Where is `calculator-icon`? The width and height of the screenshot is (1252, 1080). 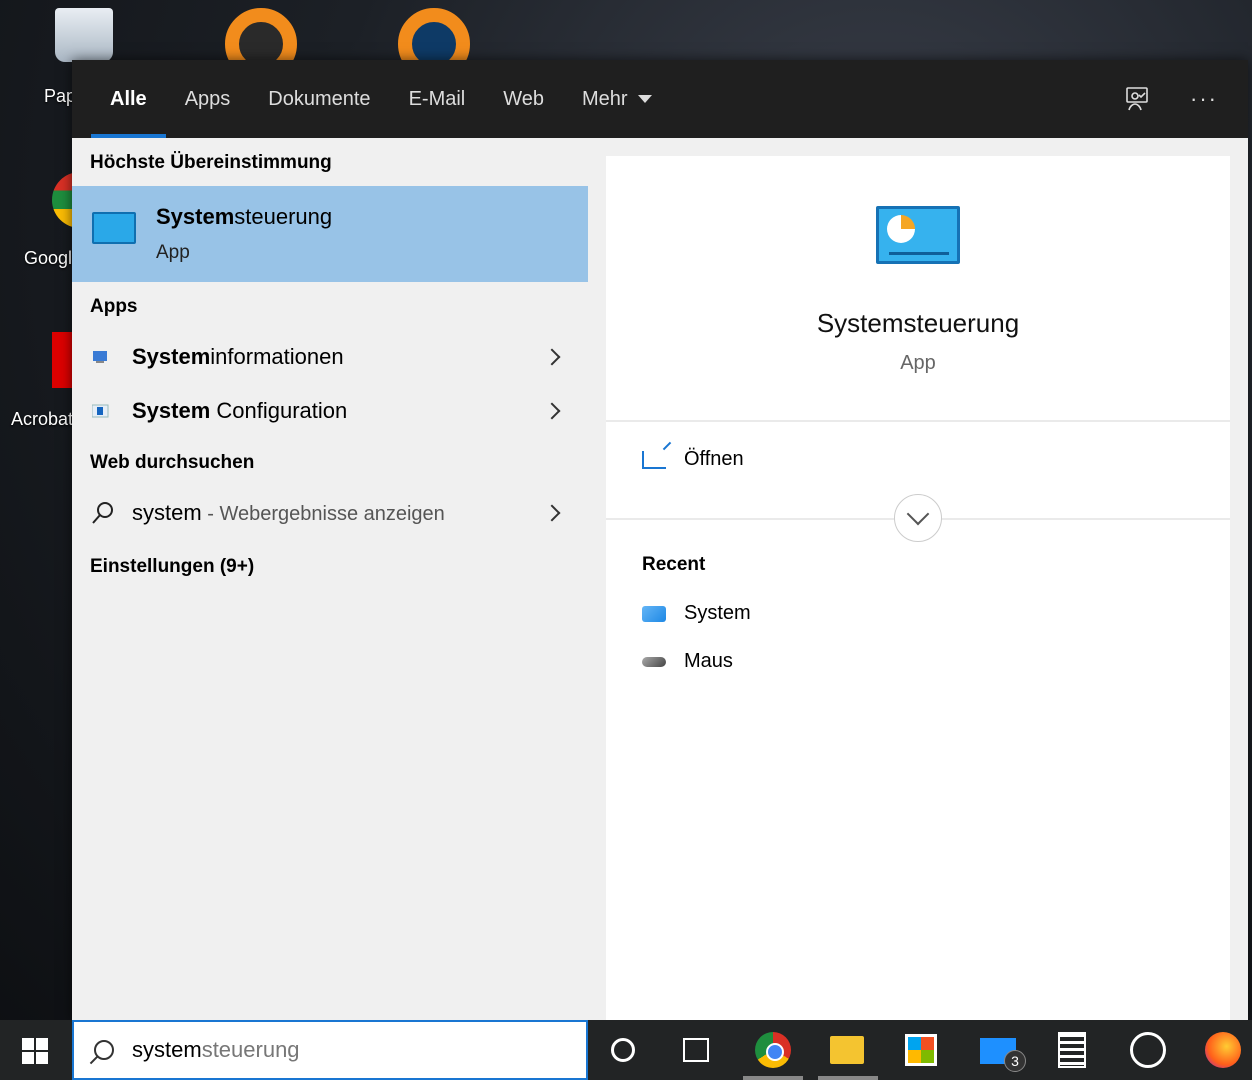 calculator-icon is located at coordinates (1072, 1050).